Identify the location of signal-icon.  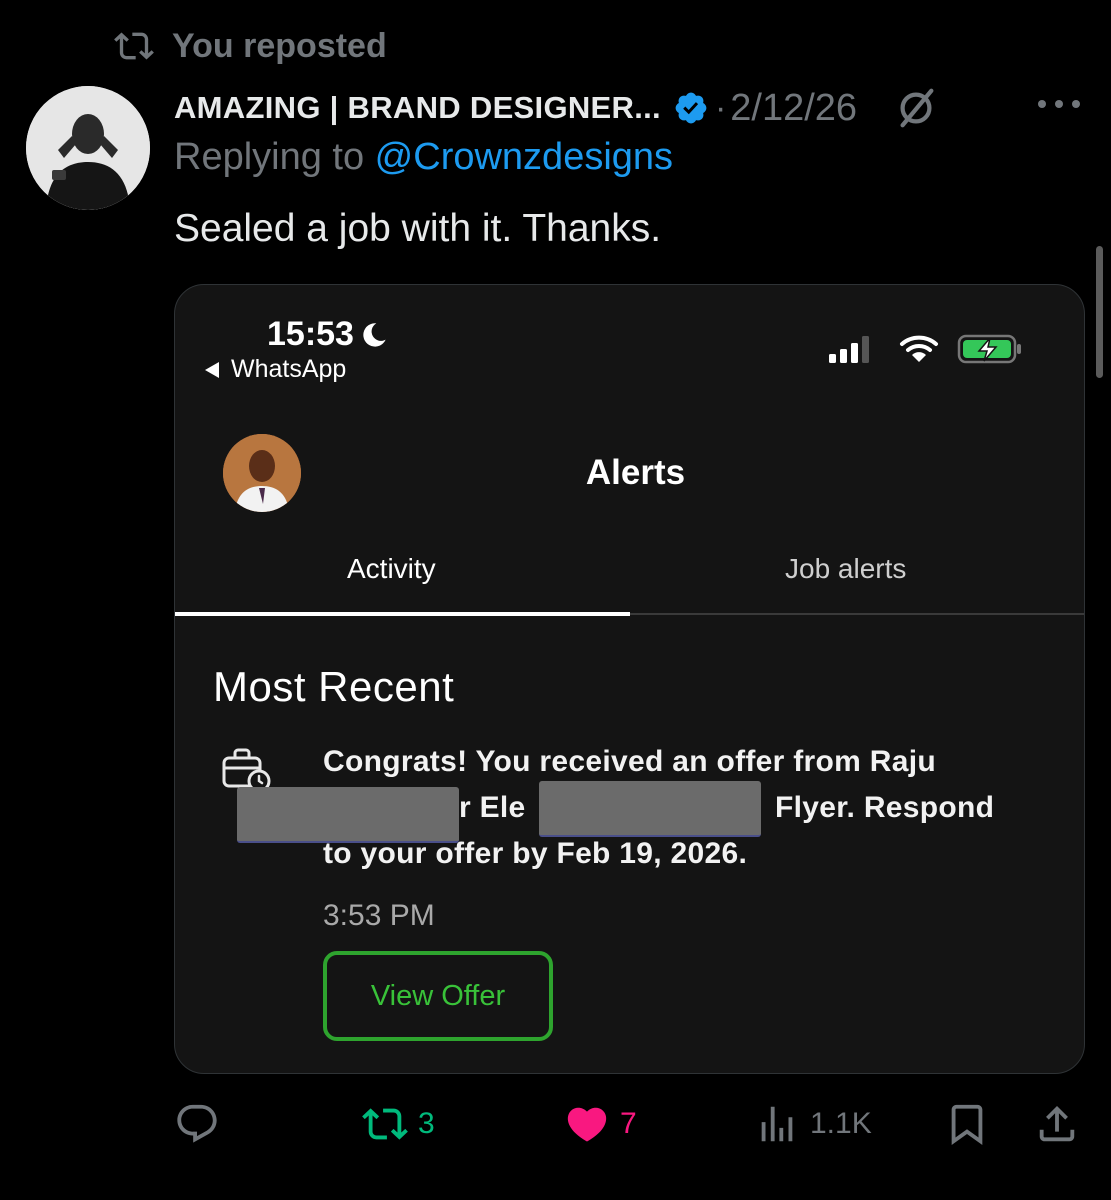
(849, 349).